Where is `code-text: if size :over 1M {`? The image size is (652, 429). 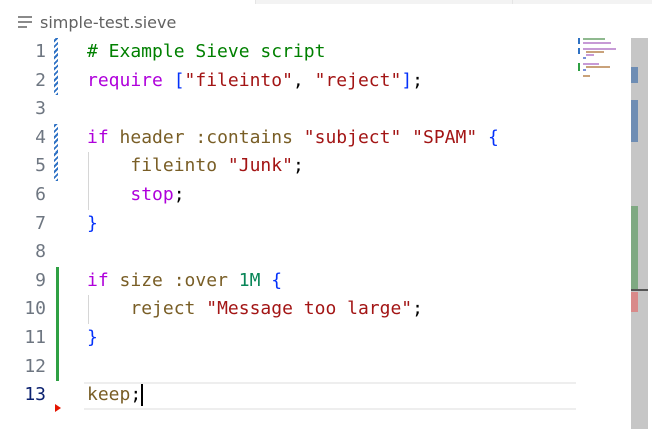
code-text: if size :over 1M { is located at coordinates (184, 281).